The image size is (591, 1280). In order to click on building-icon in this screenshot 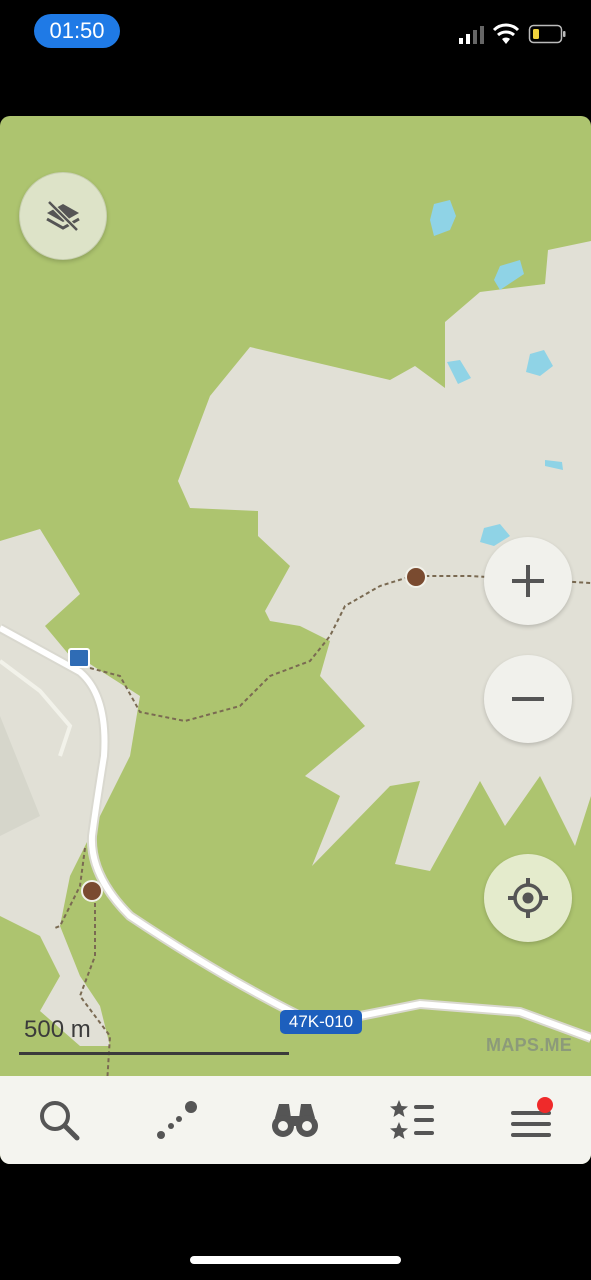, I will do `click(79, 658)`.